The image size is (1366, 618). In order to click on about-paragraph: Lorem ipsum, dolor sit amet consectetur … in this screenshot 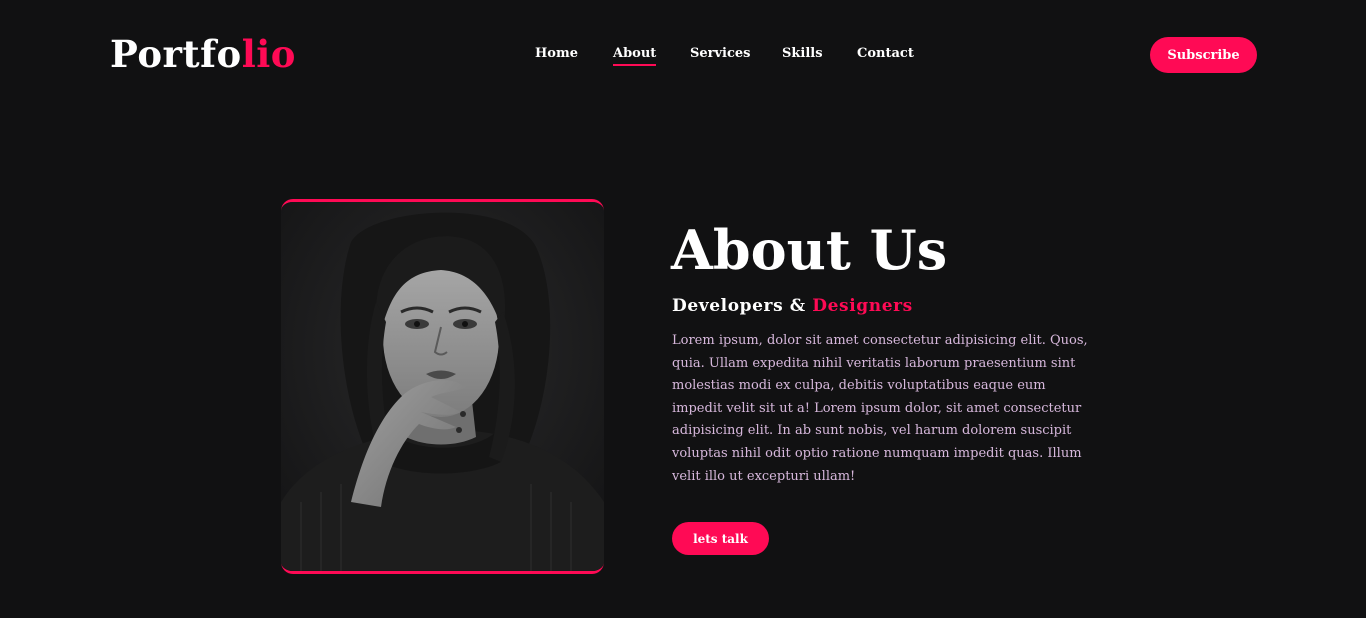, I will do `click(880, 408)`.